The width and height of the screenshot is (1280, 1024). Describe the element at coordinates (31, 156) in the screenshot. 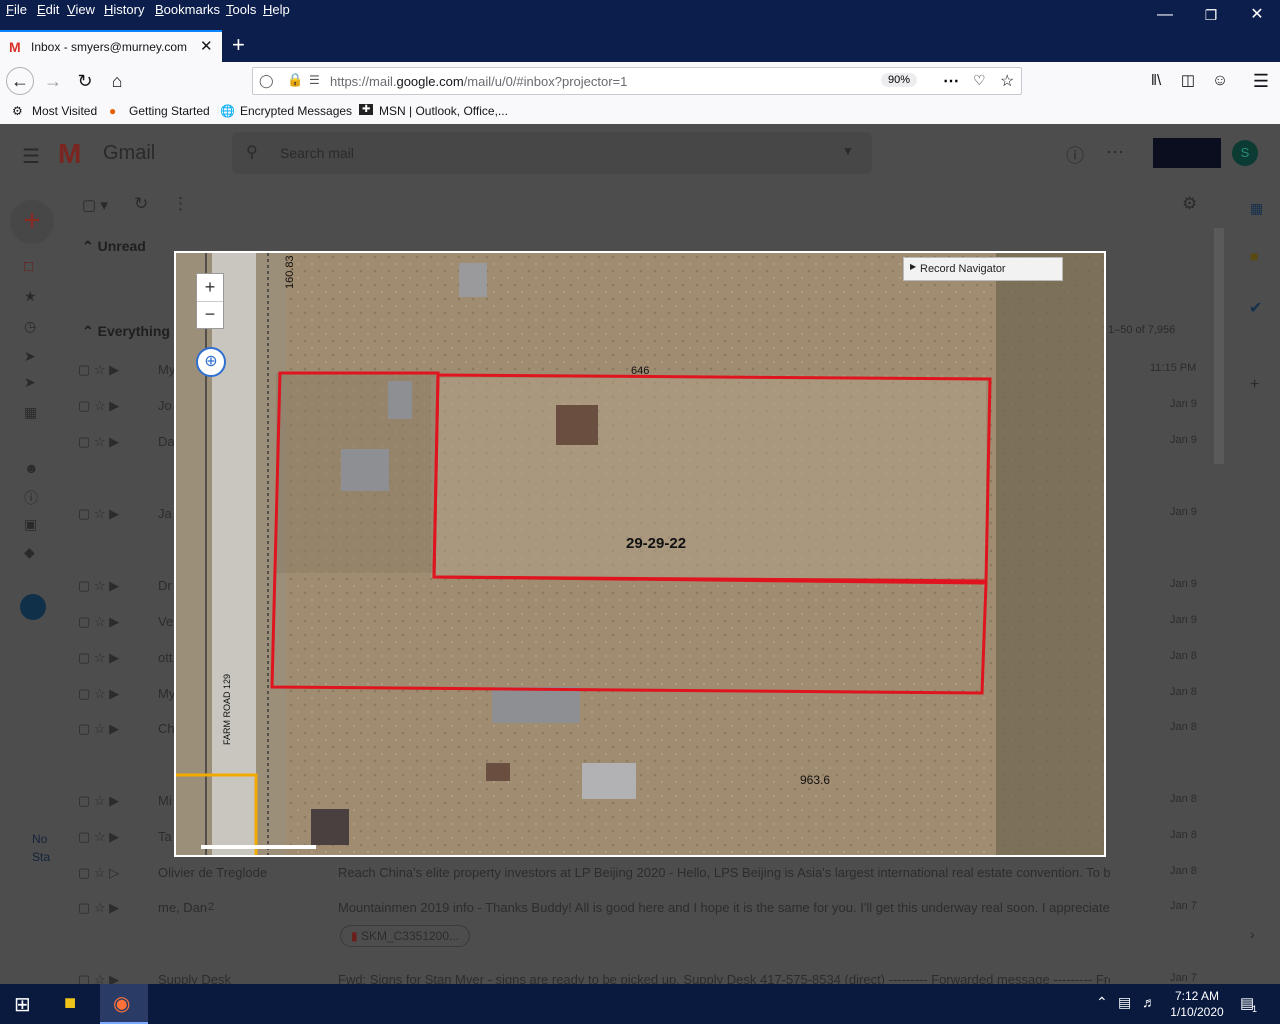

I see `gmail-menu-icon: ☰` at that location.